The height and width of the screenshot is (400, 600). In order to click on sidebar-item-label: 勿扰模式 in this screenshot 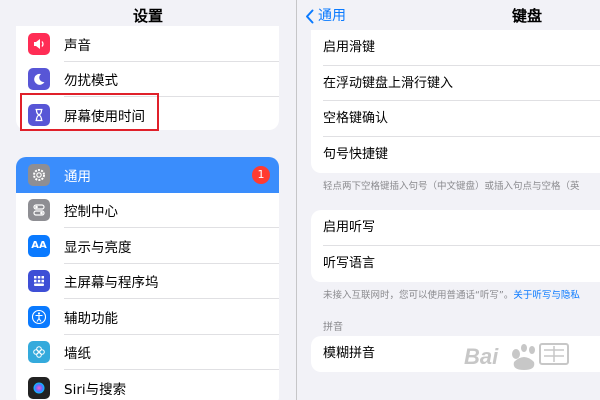, I will do `click(91, 81)`.